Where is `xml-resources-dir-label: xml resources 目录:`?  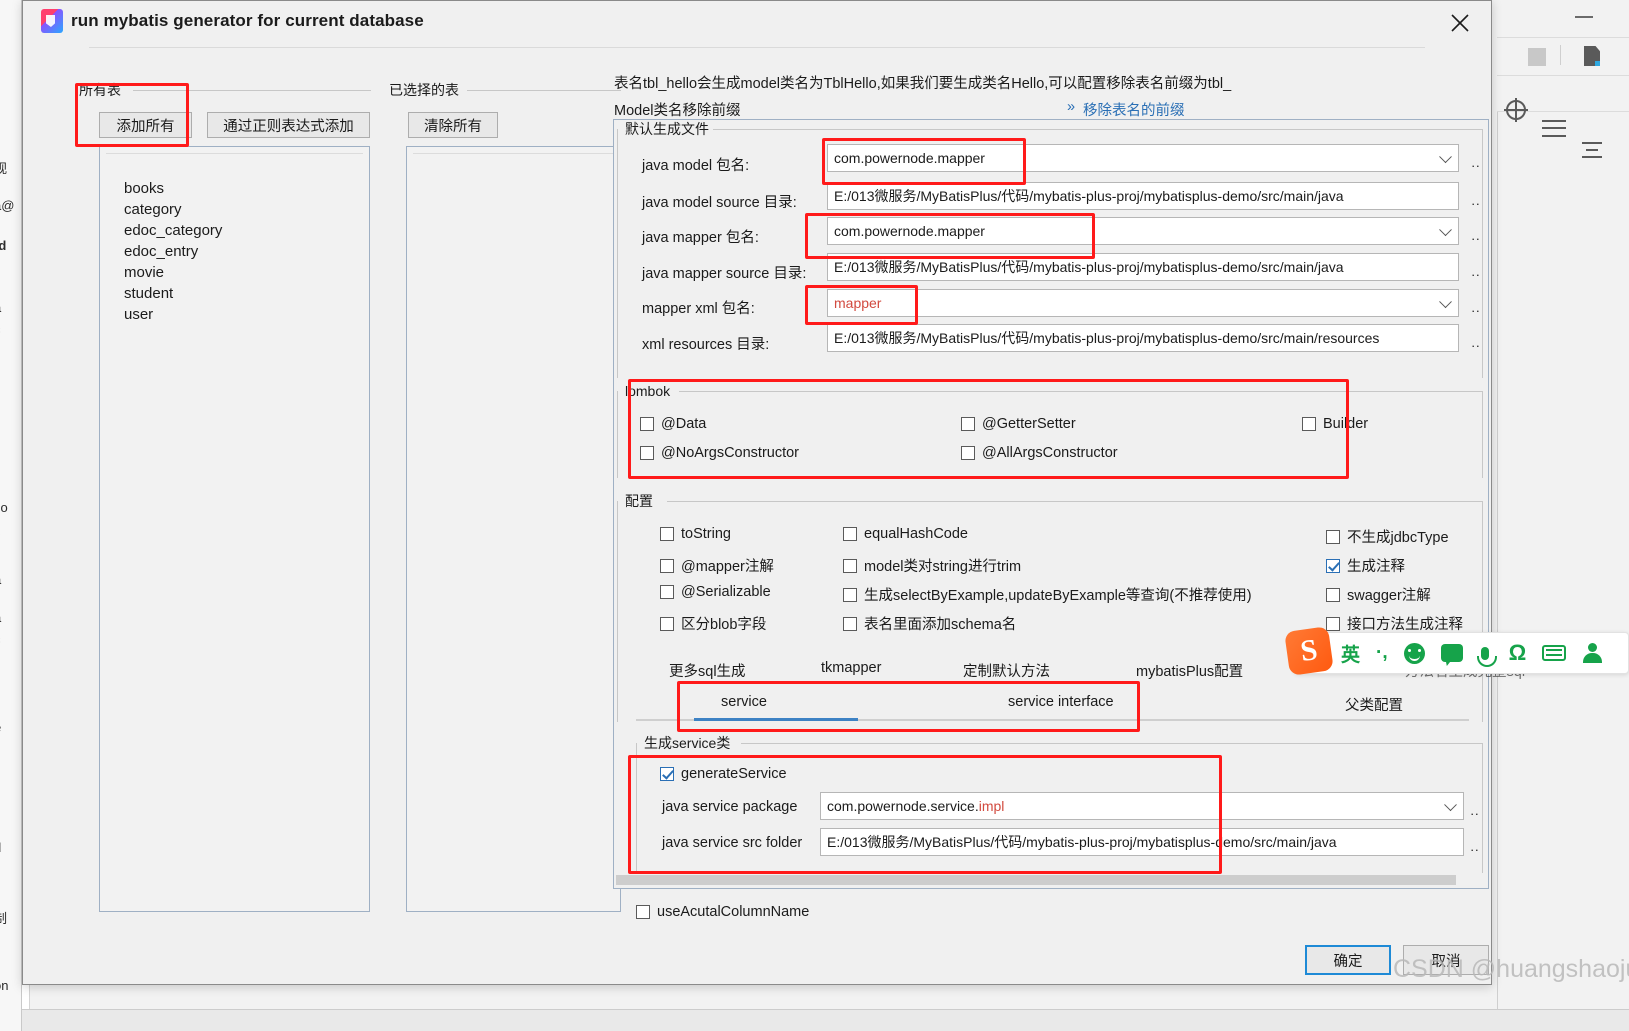 xml-resources-dir-label: xml resources 目录: is located at coordinates (706, 345).